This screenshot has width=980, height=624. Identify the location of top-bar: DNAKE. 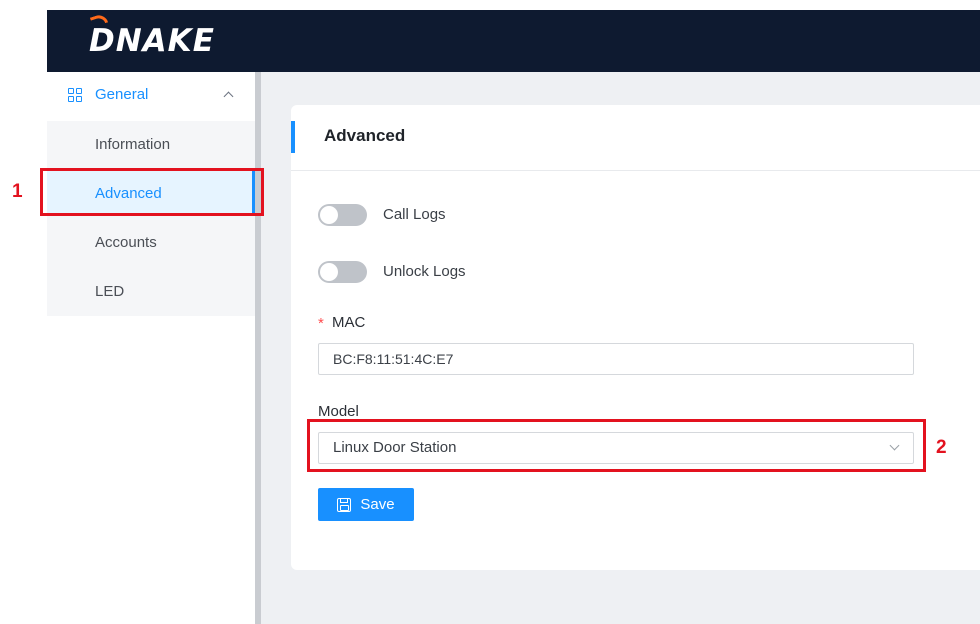
(513, 41).